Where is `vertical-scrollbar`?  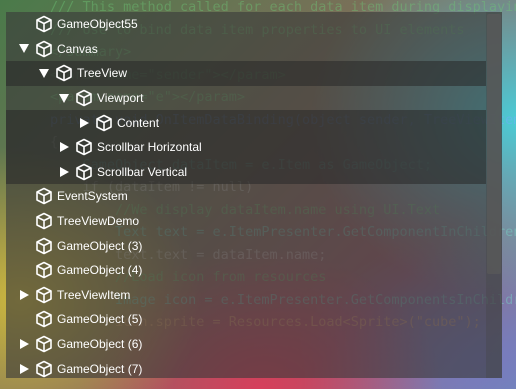
vertical-scrollbar is located at coordinates (494, 195).